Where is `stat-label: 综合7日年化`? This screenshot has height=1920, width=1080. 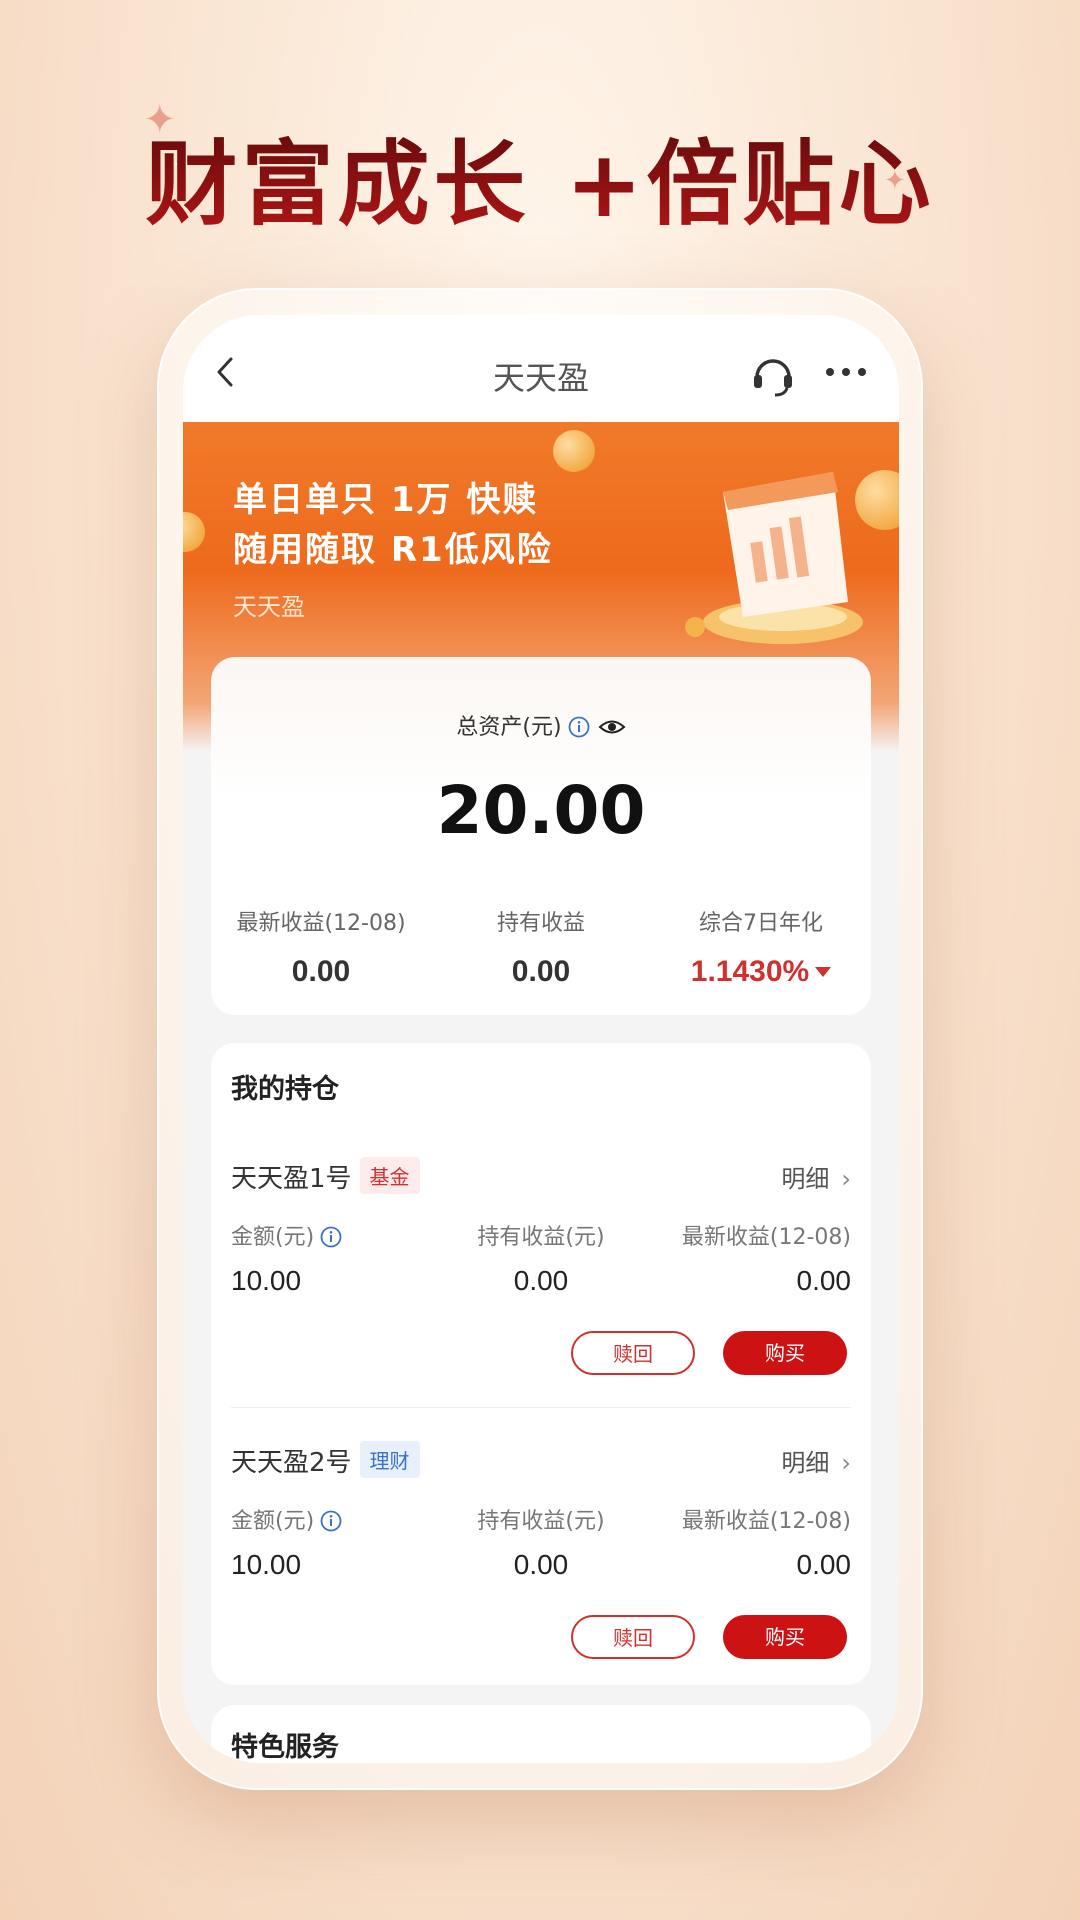
stat-label: 综合7日年化 is located at coordinates (761, 923).